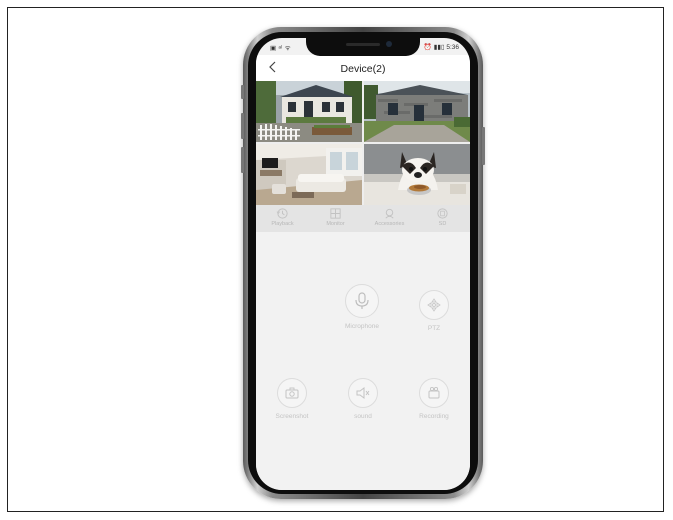 The height and width of the screenshot is (520, 673). I want to click on sound-control: sound, so click(363, 399).